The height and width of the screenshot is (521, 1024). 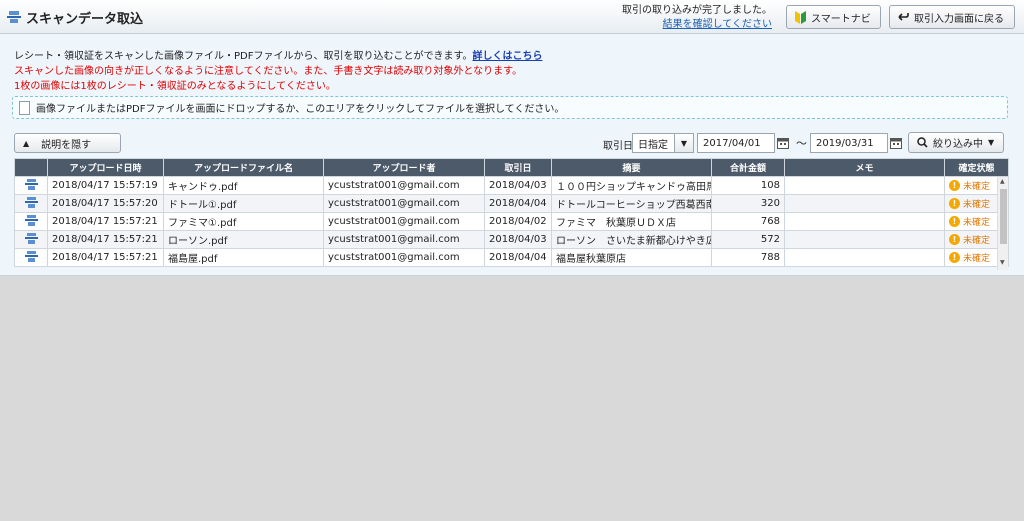 What do you see at coordinates (243, 257) in the screenshot?
I see `cell-file-name: 福島屋.pdf` at bounding box center [243, 257].